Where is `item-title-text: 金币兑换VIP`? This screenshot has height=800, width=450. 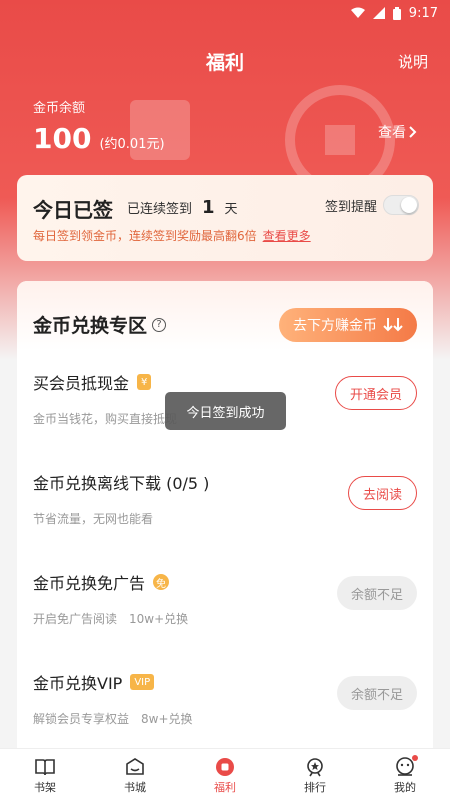 item-title-text: 金币兑换VIP is located at coordinates (78, 683).